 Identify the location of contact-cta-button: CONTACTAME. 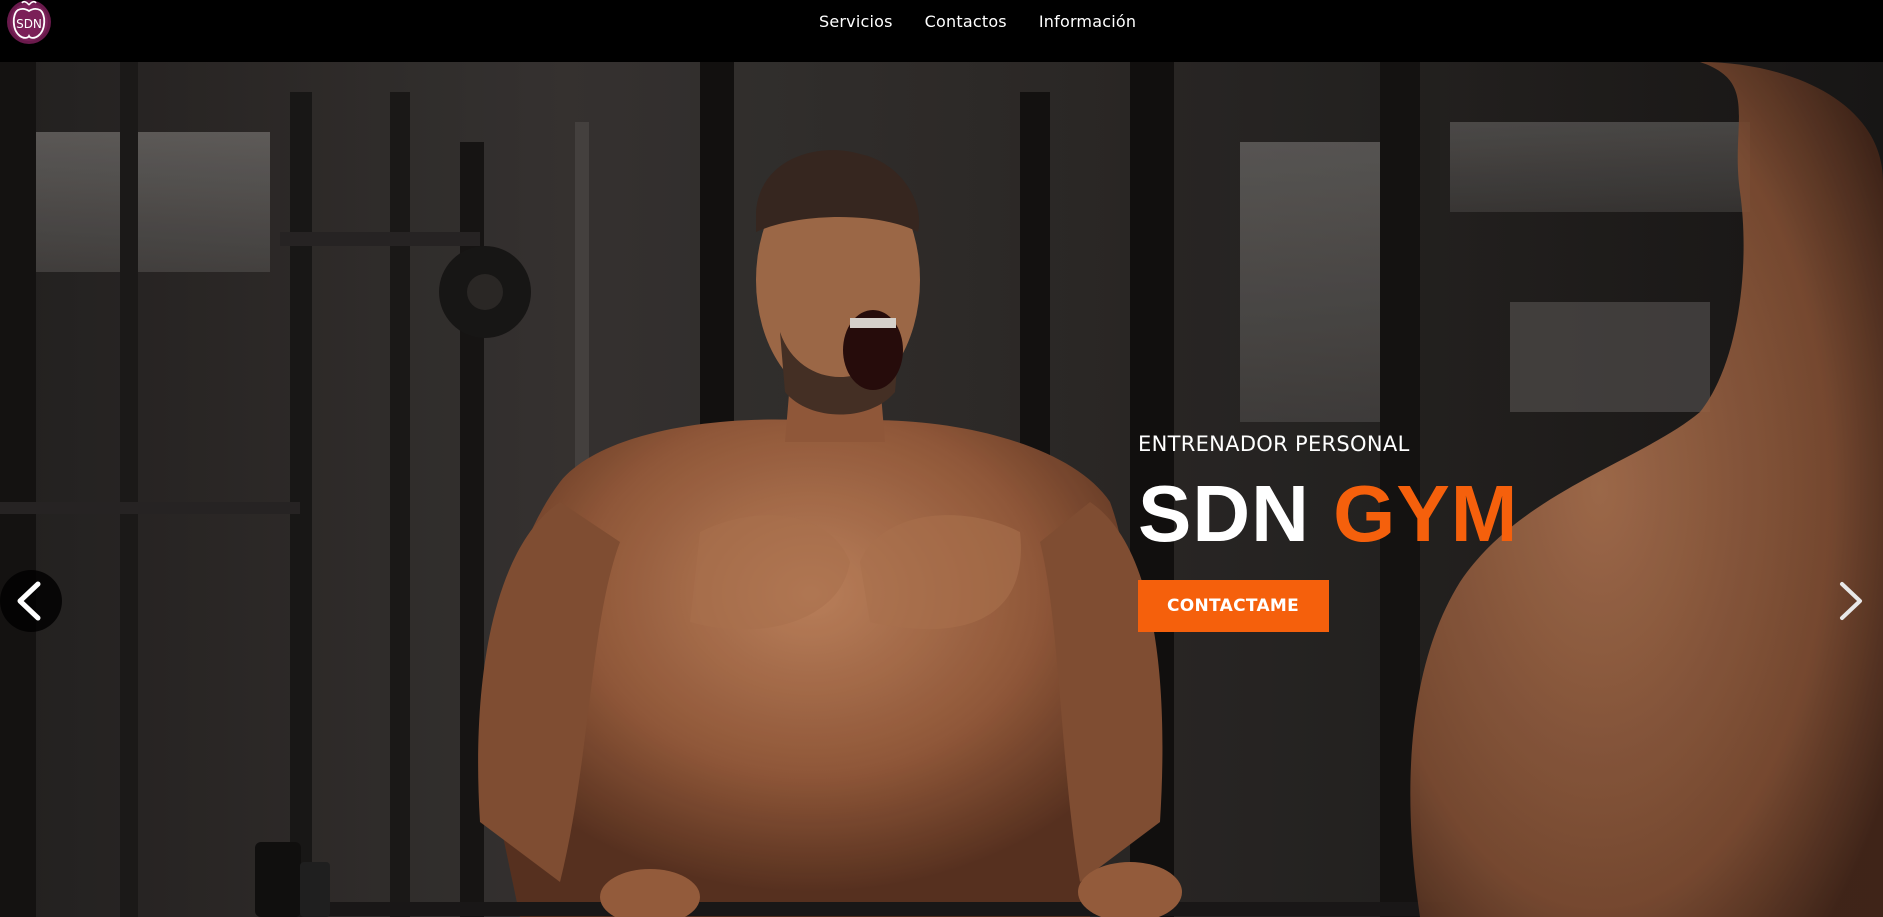
(1234, 606).